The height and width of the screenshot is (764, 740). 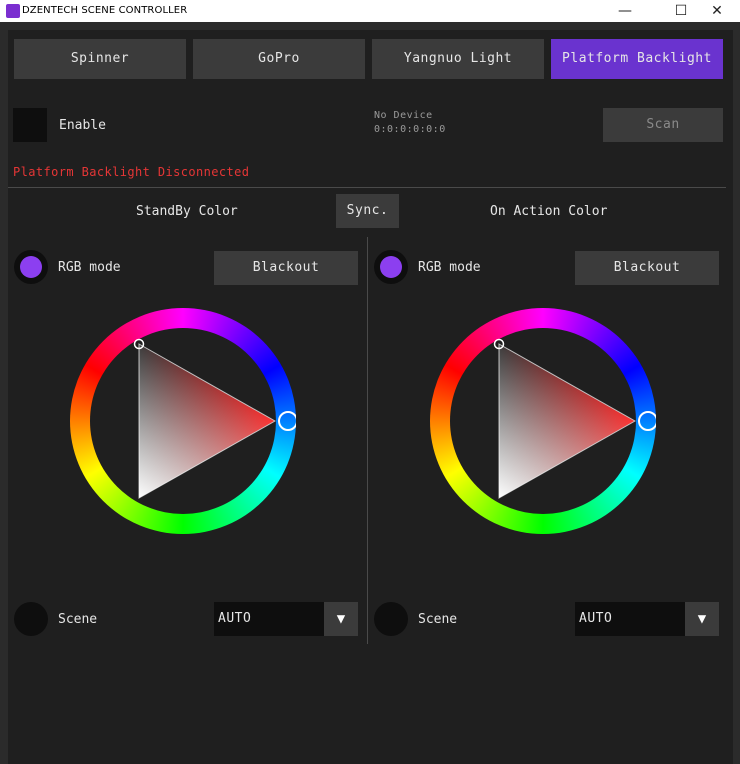 I want to click on standby-scene-dropdown: AUTO ▼, so click(x=286, y=619).